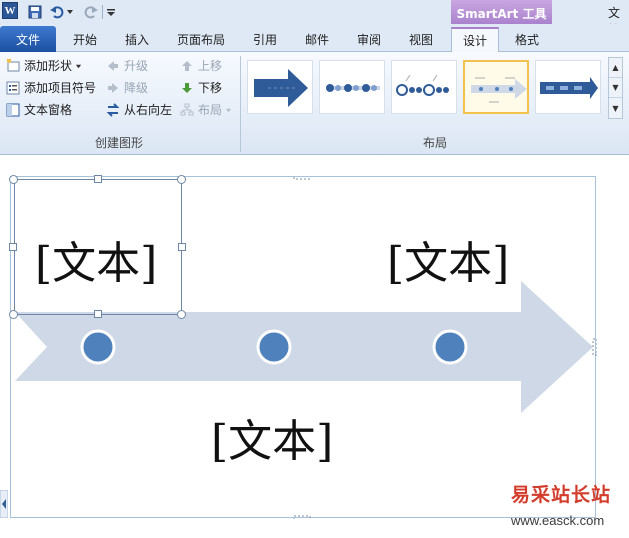  I want to click on move-down-label: 下移, so click(210, 88).